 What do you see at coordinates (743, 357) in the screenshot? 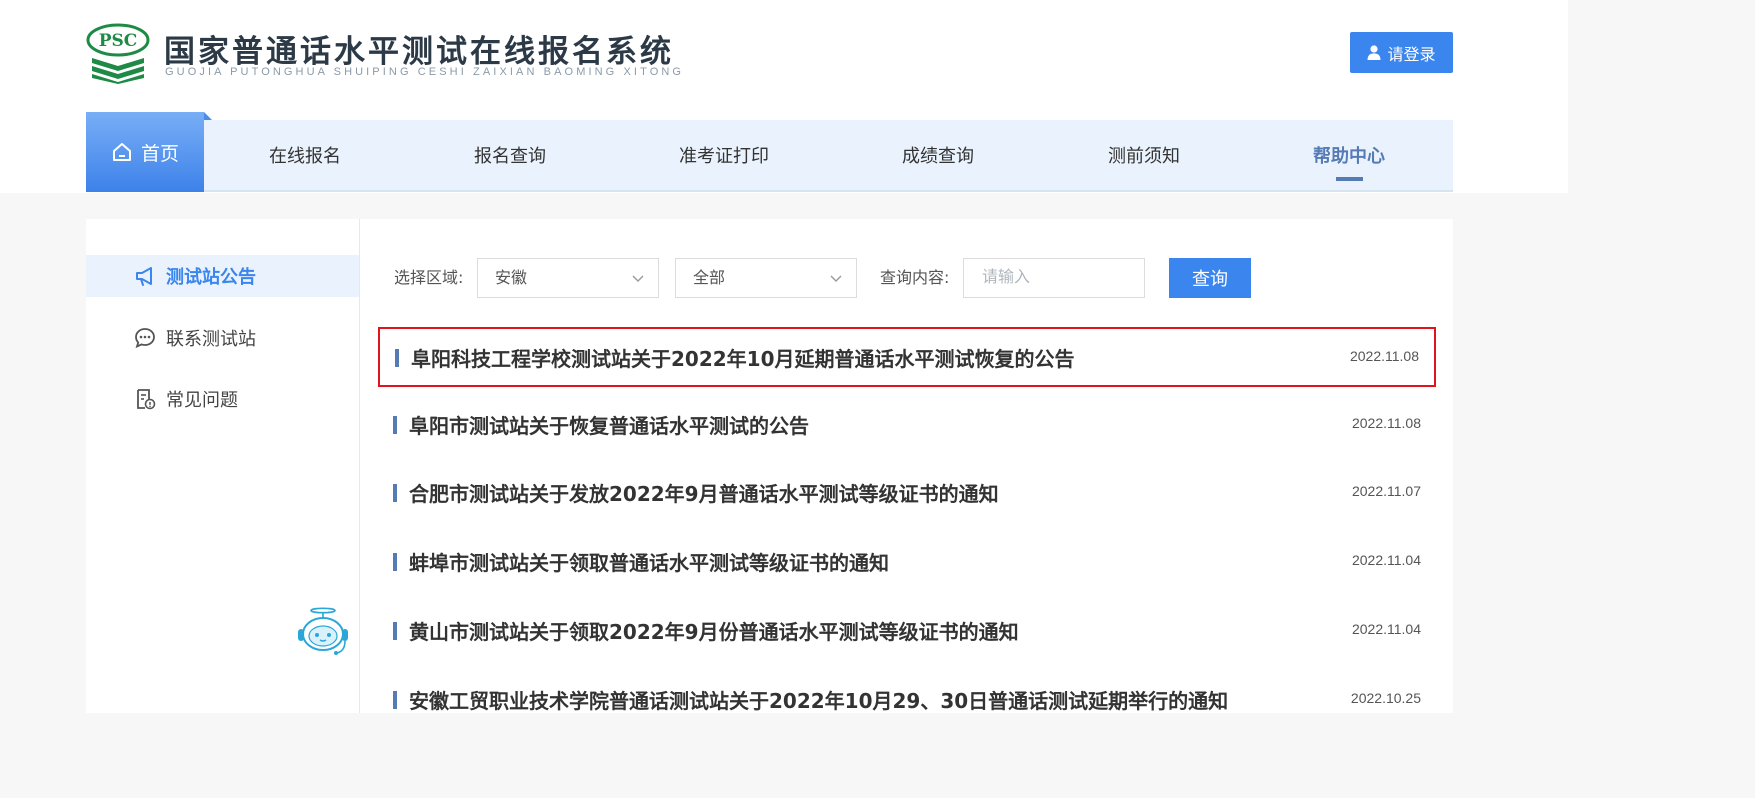
I see `list-item-title: 阜阳科技工程学校测试站关于2022年10月延期普通话水平测试恢复的公告` at bounding box center [743, 357].